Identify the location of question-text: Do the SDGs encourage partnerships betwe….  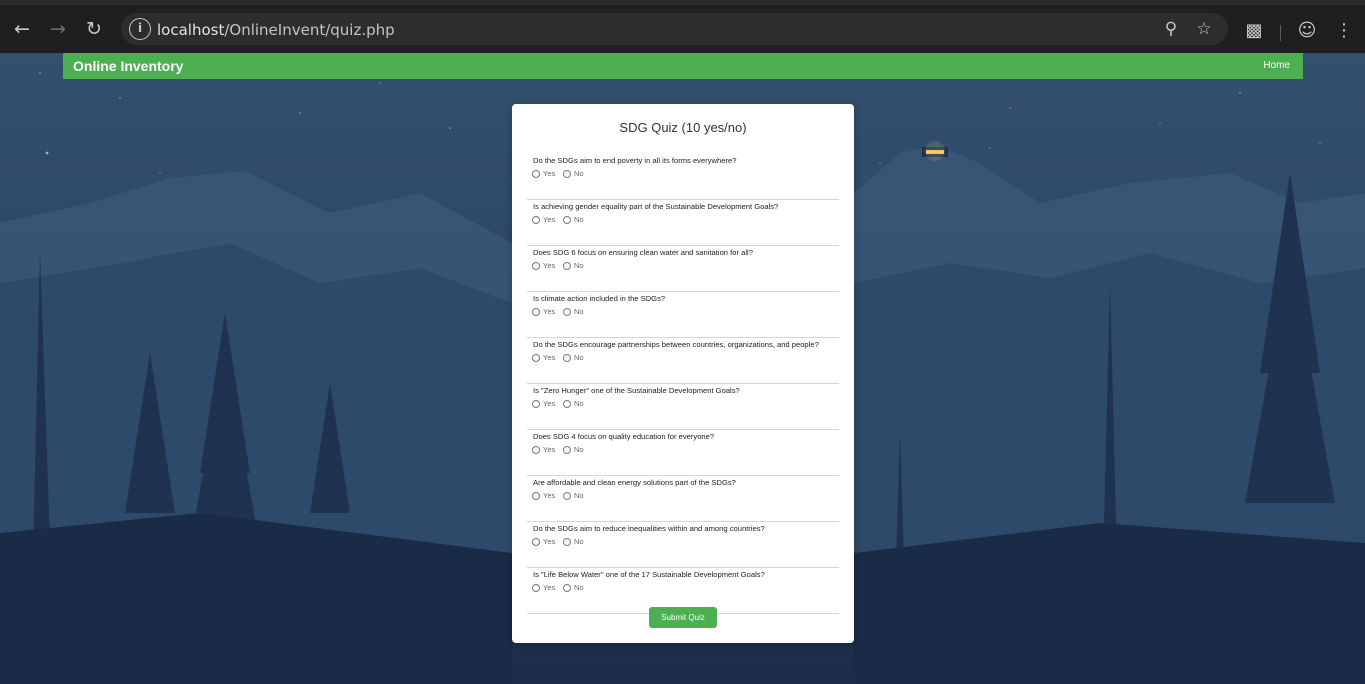
(676, 344).